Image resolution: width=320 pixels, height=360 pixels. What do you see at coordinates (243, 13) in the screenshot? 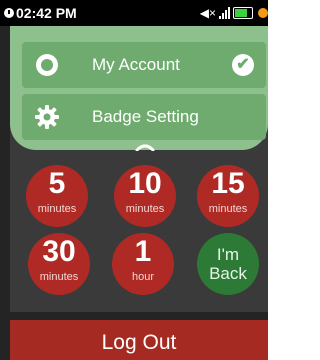
I see `battery-icon` at bounding box center [243, 13].